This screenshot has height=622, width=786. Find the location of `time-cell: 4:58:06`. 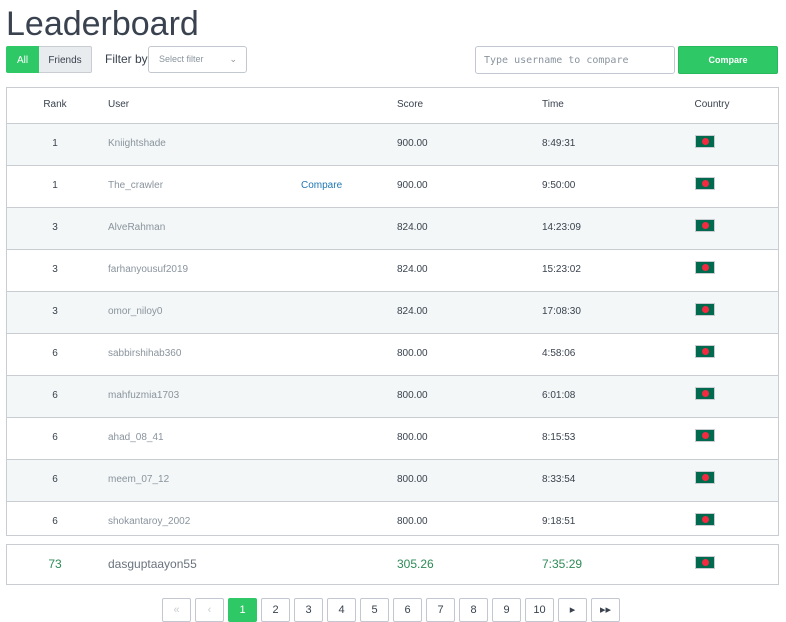

time-cell: 4:58:06 is located at coordinates (559, 353).